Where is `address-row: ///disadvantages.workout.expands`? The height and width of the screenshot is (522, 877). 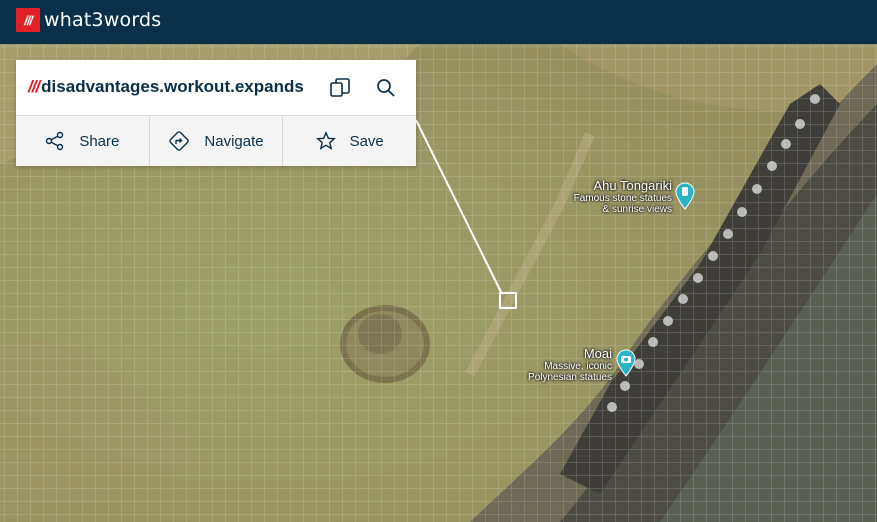 address-row: ///disadvantages.workout.expands is located at coordinates (216, 88).